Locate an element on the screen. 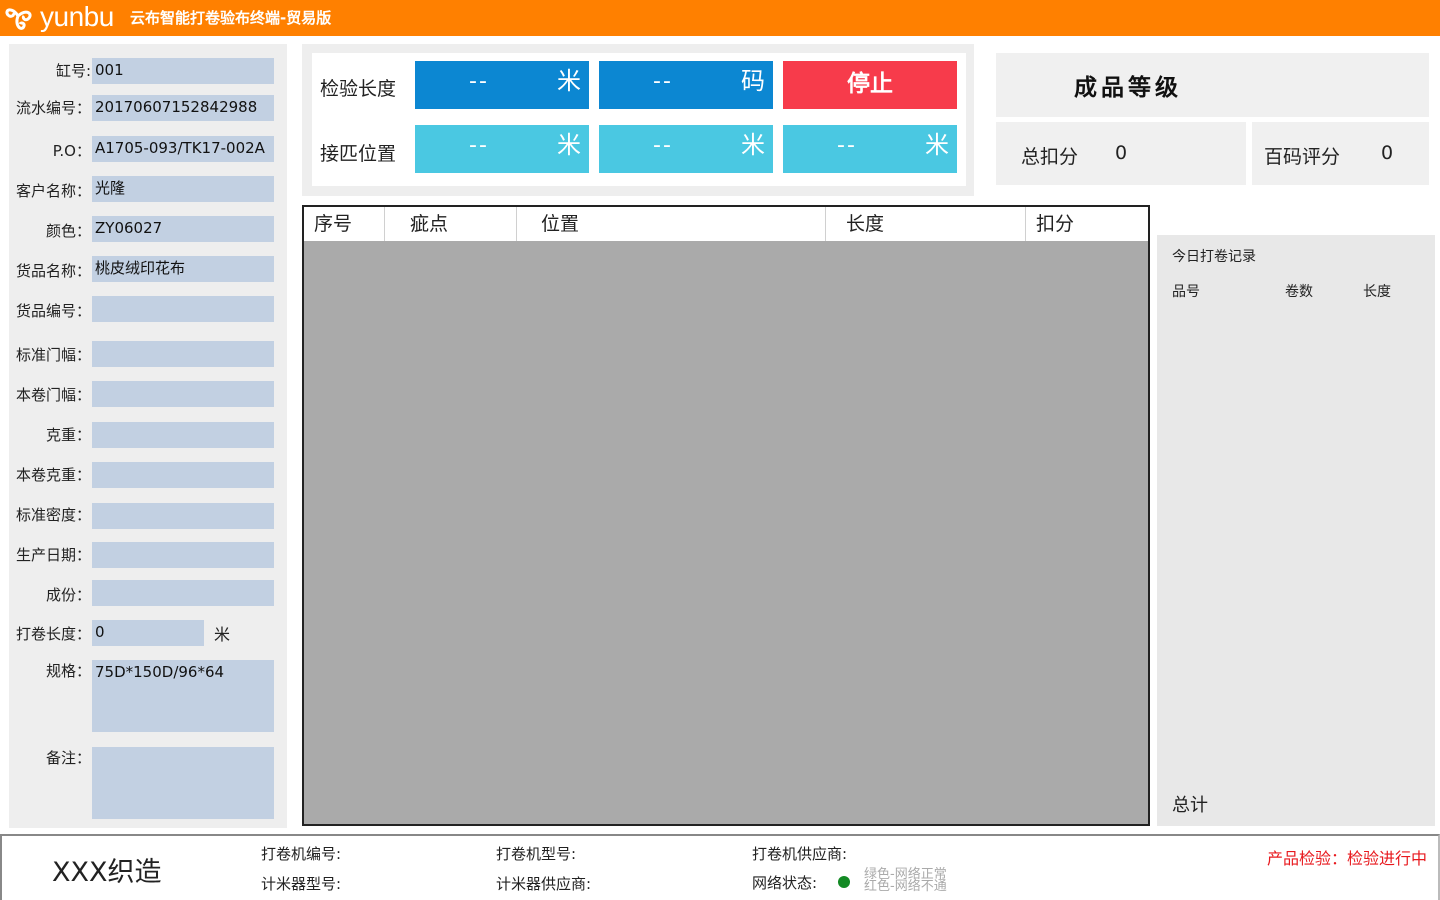 This screenshot has width=1440, height=900. defect-table-header: 序号 疵点 位置 长度 扣分 is located at coordinates (726, 224).